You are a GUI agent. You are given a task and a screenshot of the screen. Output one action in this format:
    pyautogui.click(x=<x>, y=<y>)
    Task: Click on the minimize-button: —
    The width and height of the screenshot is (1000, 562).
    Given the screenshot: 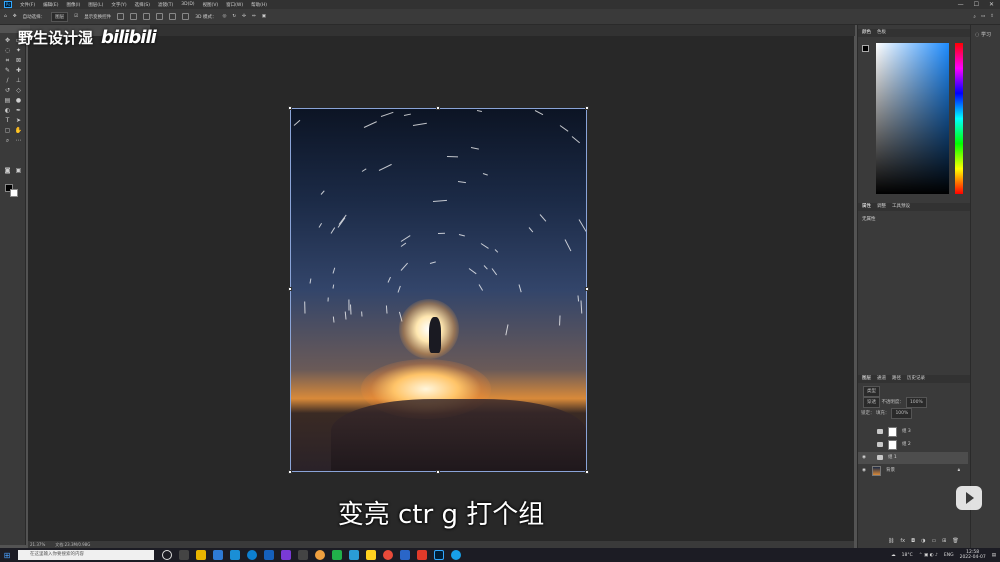 What is the action you would take?
    pyautogui.click(x=961, y=4)
    